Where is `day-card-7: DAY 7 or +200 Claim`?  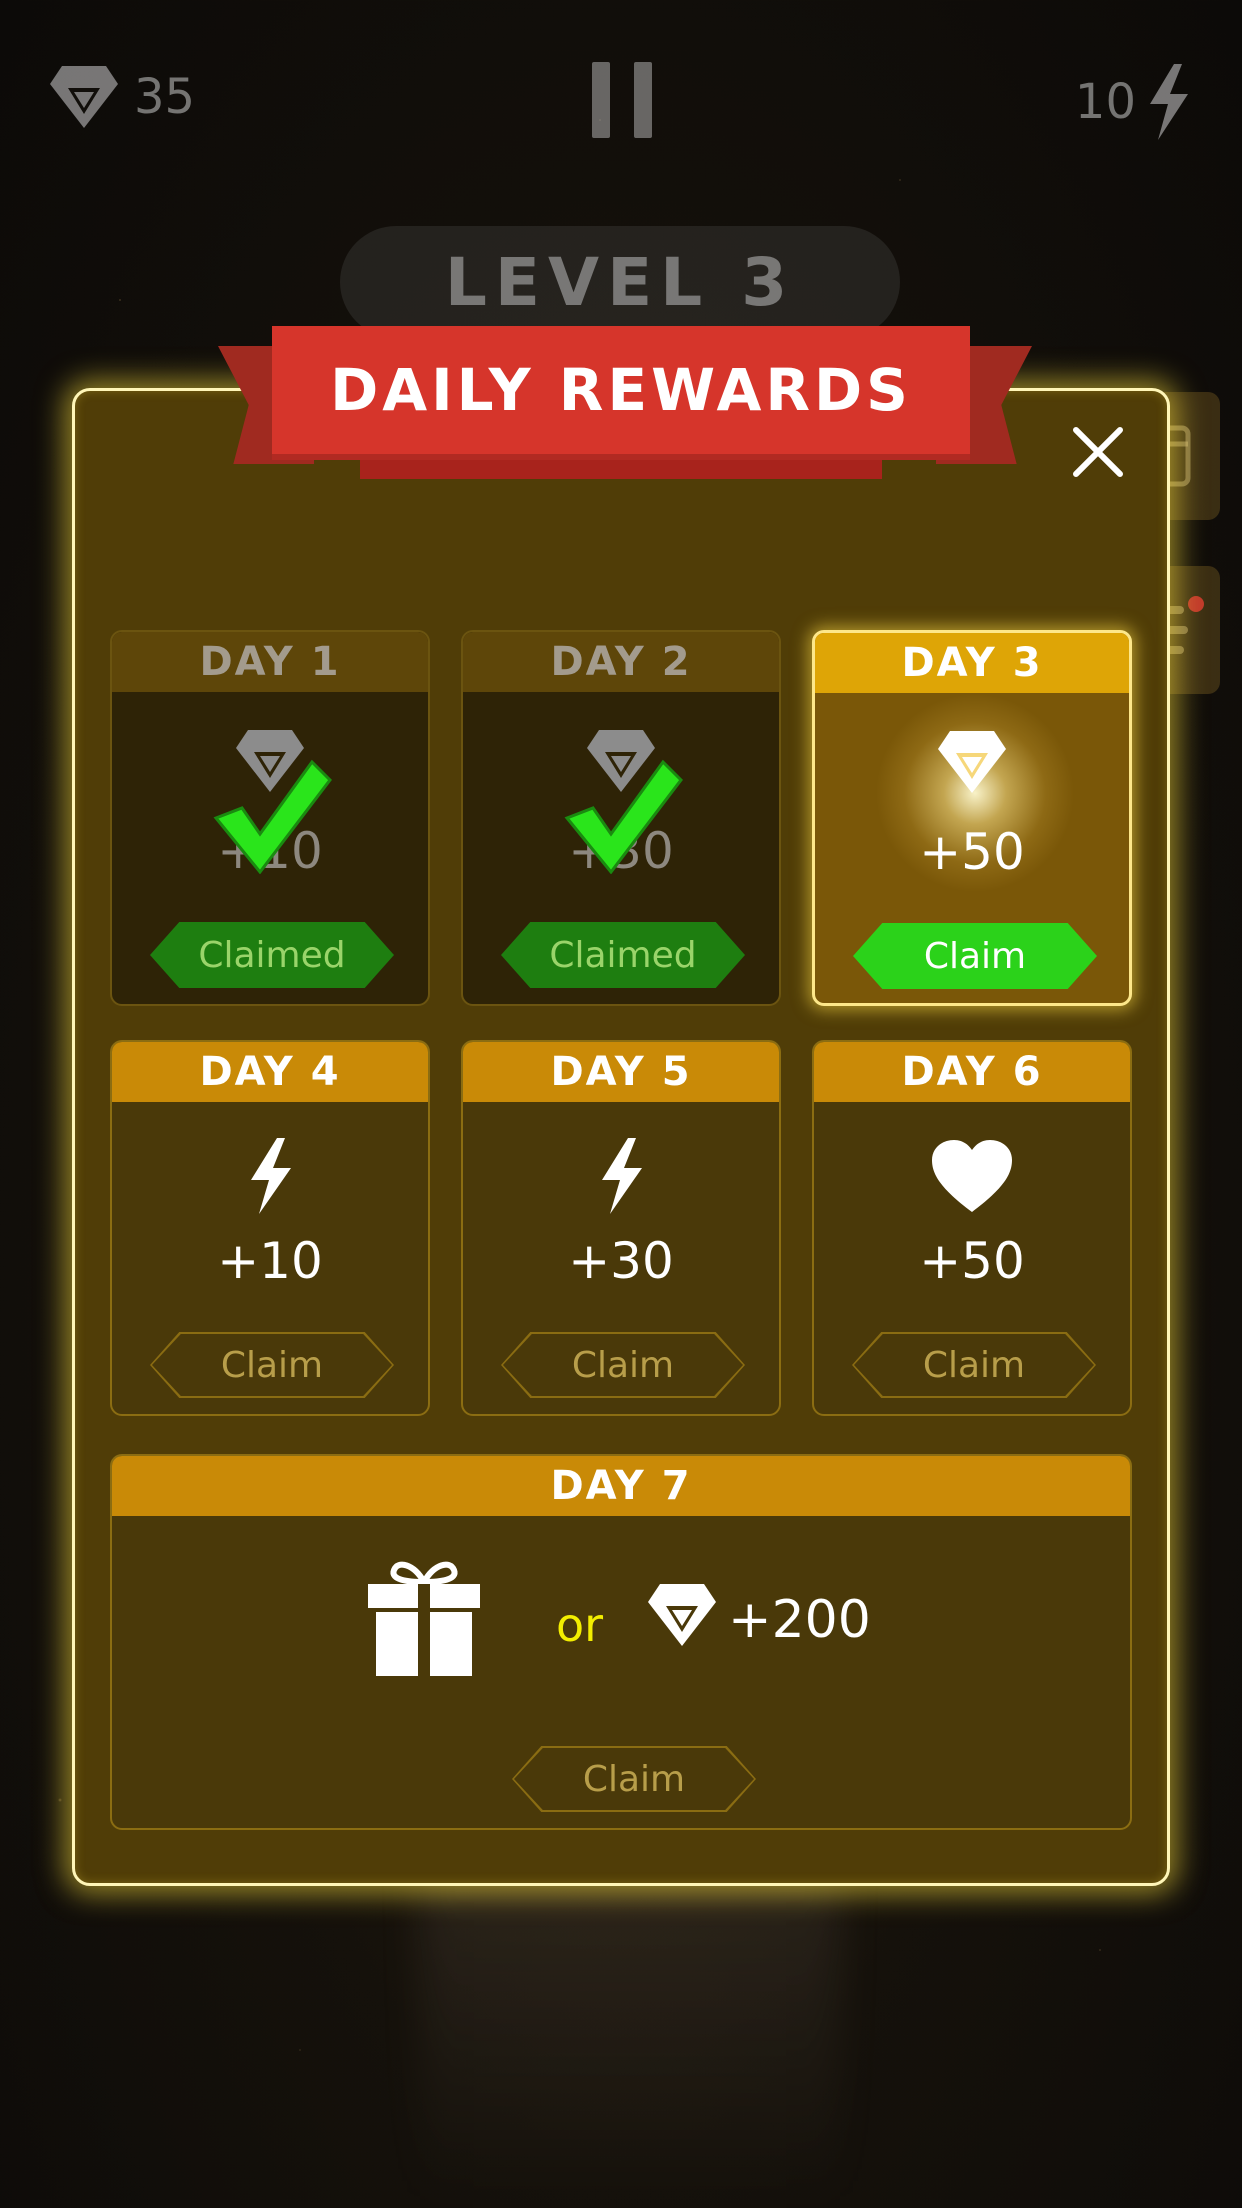
day-card-7: DAY 7 or +200 Claim is located at coordinates (621, 1642).